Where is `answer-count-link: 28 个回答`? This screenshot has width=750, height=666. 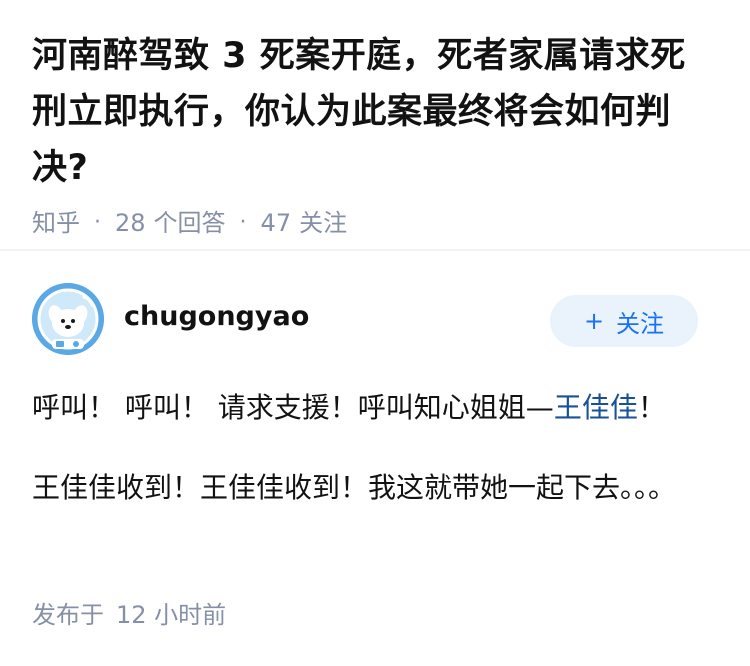
answer-count-link: 28 个回答 is located at coordinates (170, 223).